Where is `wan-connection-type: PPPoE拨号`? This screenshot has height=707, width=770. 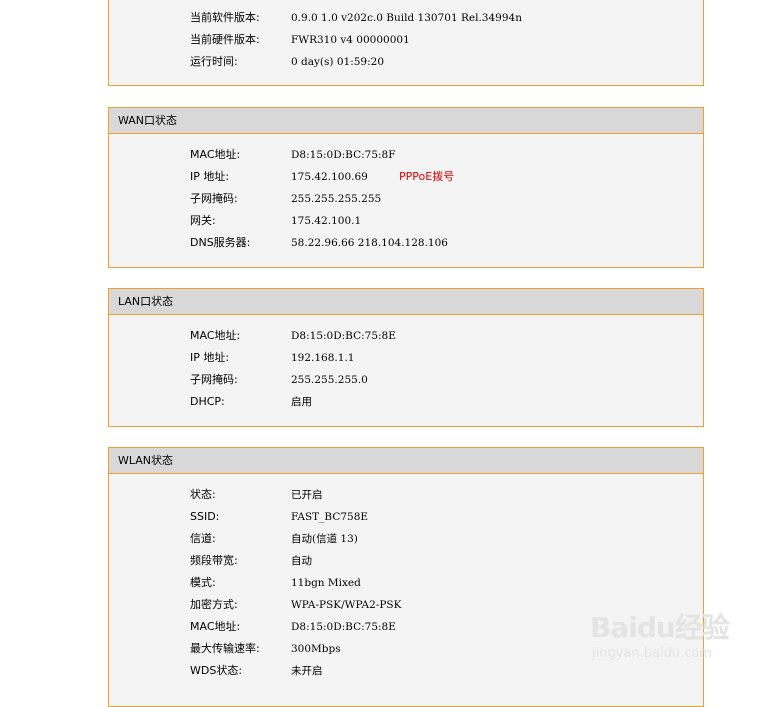
wan-connection-type: PPPoE拨号 is located at coordinates (427, 176).